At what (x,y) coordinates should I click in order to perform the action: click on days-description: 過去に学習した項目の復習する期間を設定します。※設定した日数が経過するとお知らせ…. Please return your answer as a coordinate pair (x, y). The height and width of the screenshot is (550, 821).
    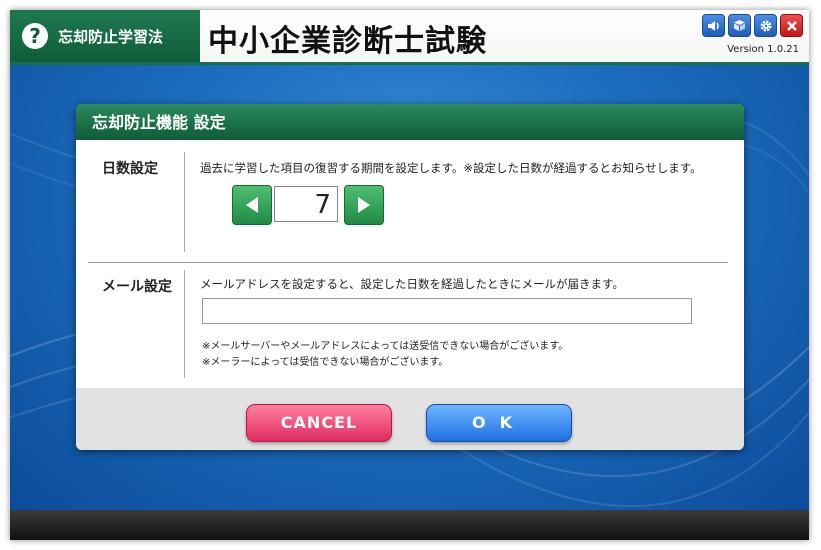
    Looking at the image, I should click on (451, 168).